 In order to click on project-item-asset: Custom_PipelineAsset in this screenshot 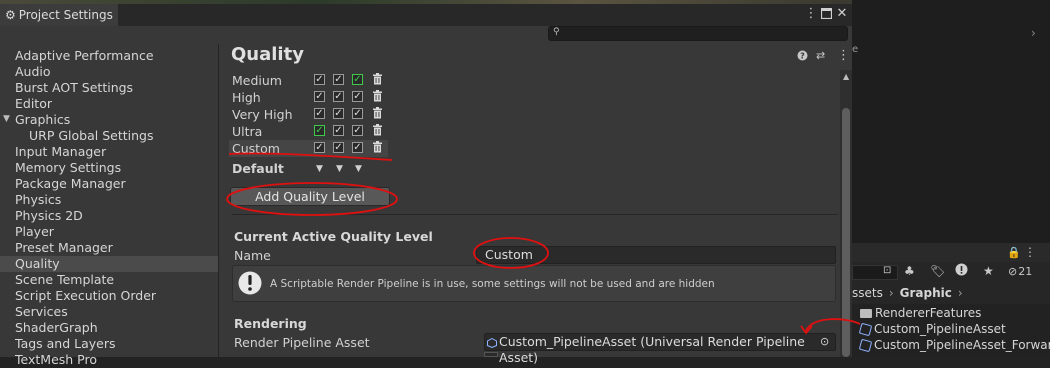, I will do `click(932, 329)`.